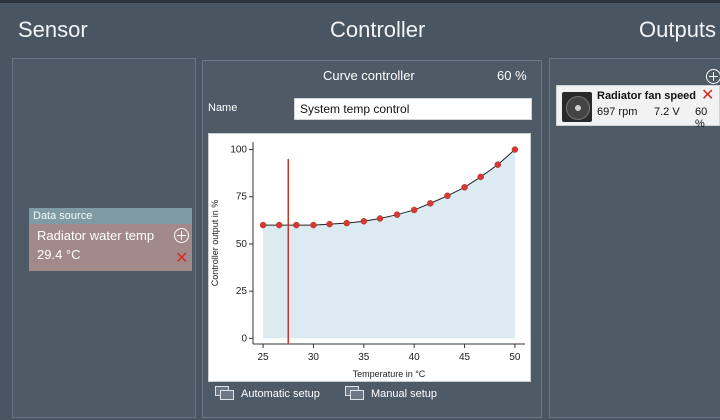  I want to click on name-label: Name, so click(223, 108).